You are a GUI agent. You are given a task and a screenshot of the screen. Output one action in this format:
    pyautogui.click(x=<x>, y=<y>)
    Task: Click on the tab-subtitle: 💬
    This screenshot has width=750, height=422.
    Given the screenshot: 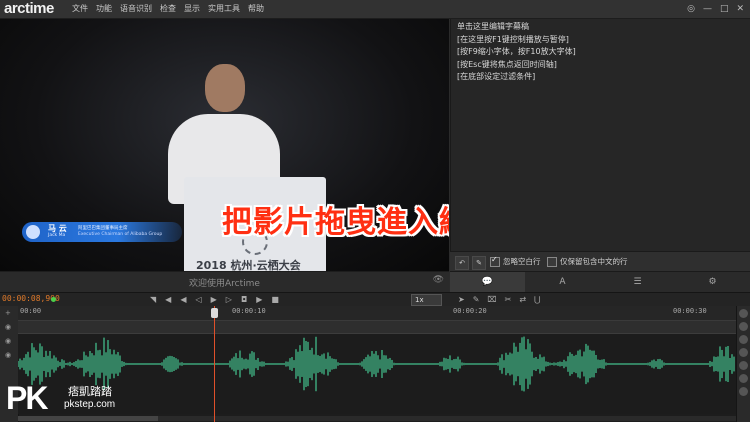 What is the action you would take?
    pyautogui.click(x=487, y=282)
    